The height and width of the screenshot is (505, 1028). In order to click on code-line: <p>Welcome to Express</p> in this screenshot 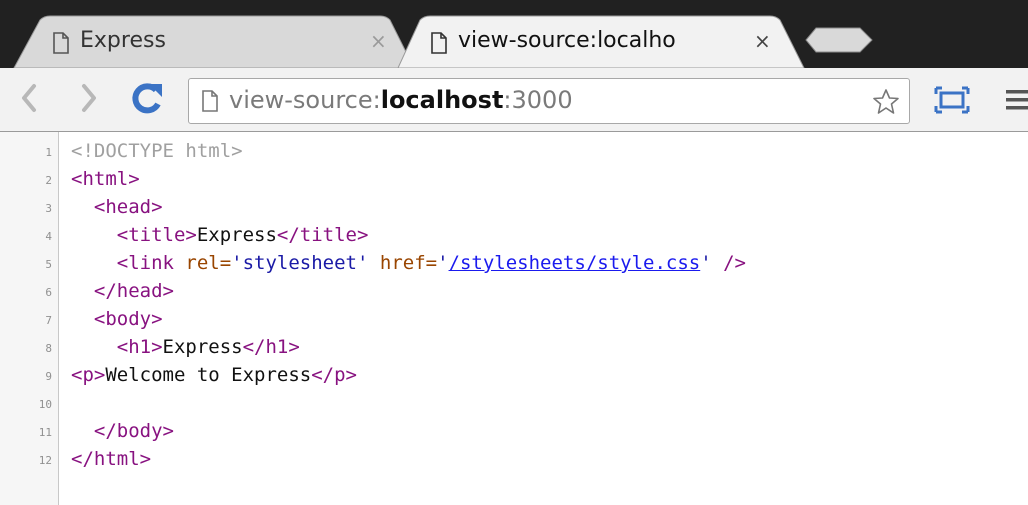, I will do `click(214, 375)`.